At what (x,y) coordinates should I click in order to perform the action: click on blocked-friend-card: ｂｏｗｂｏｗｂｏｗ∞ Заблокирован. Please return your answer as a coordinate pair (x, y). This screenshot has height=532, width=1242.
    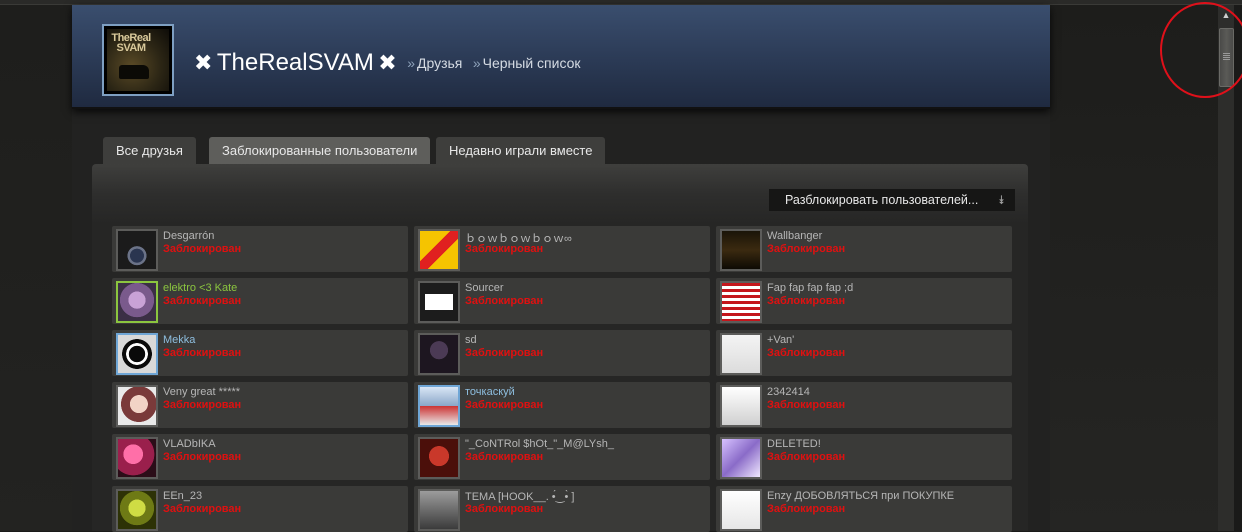
    Looking at the image, I should click on (562, 249).